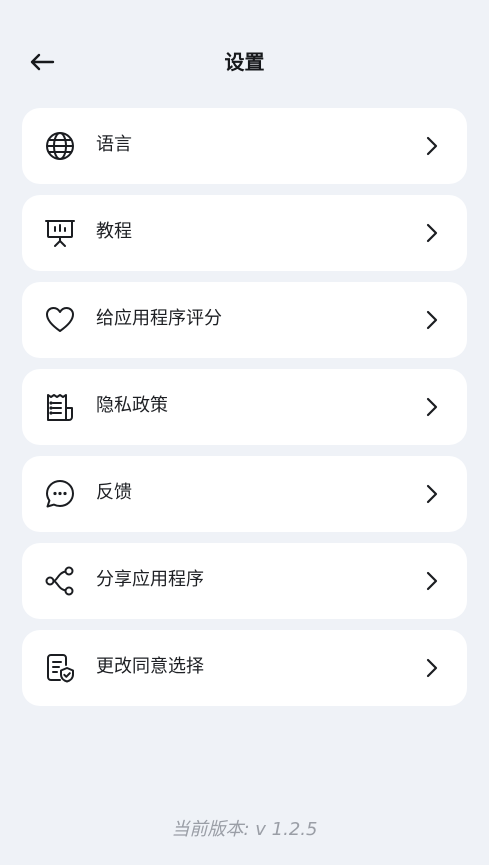 This screenshot has width=489, height=865. I want to click on menu-item-rate-app: 给应用程序评分, so click(244, 320).